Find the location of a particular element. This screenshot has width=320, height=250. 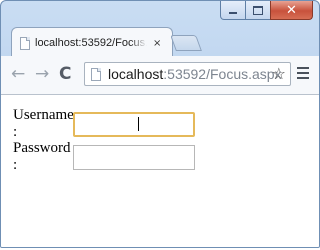

text-caret is located at coordinates (138, 123).